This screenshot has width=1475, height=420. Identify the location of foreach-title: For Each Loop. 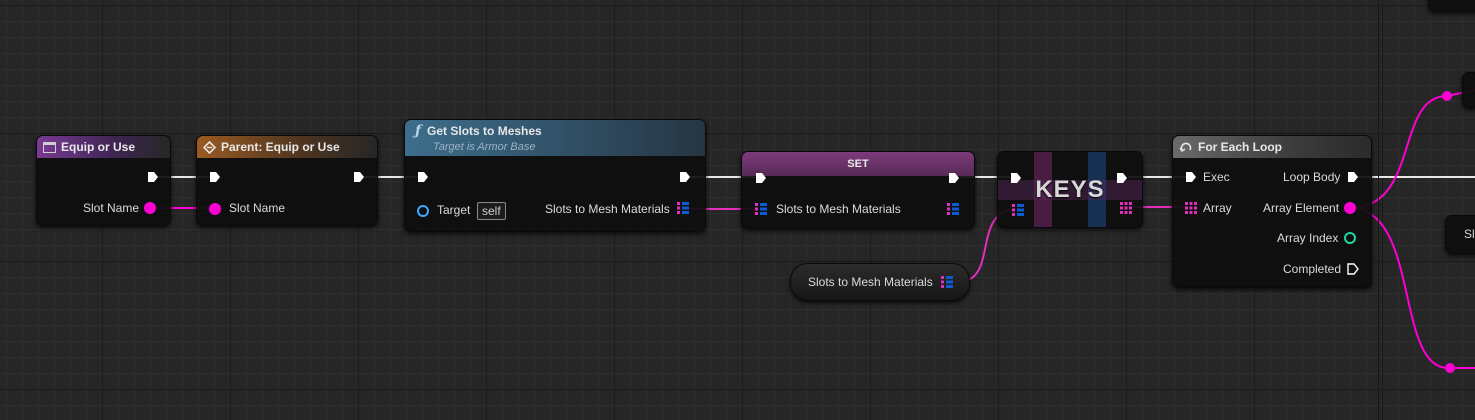
(1240, 147).